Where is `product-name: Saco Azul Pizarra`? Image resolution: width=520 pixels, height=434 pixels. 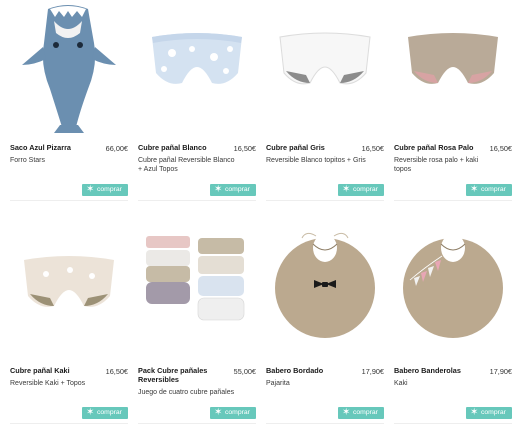 product-name: Saco Azul Pizarra is located at coordinates (50, 148).